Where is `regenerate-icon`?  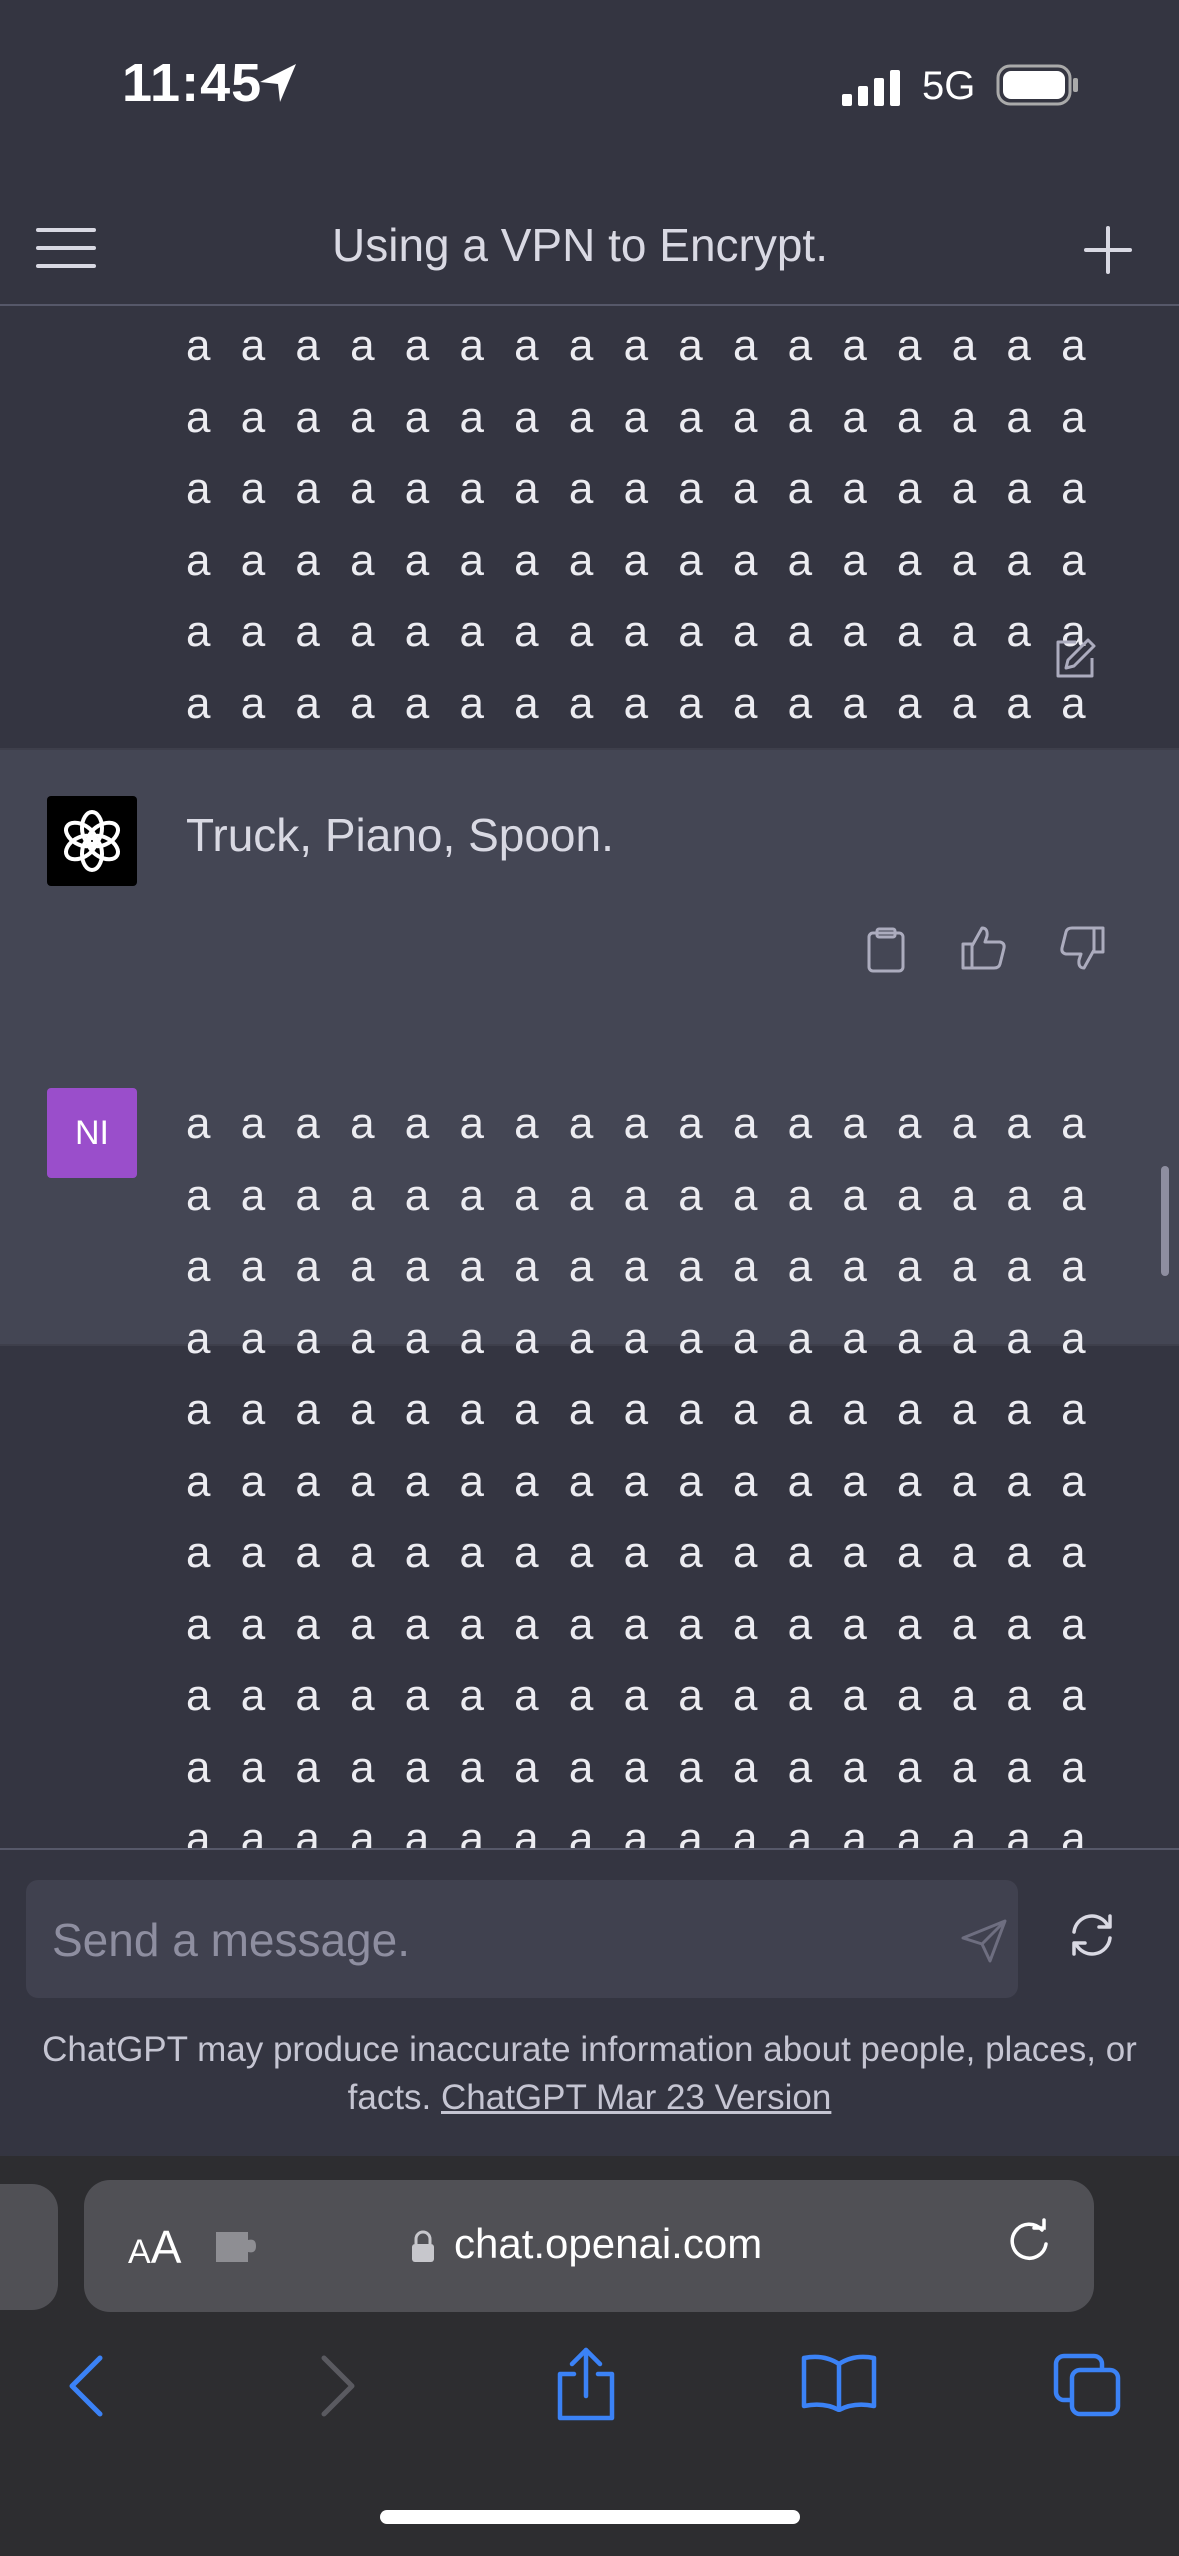
regenerate-icon is located at coordinates (1092, 1937).